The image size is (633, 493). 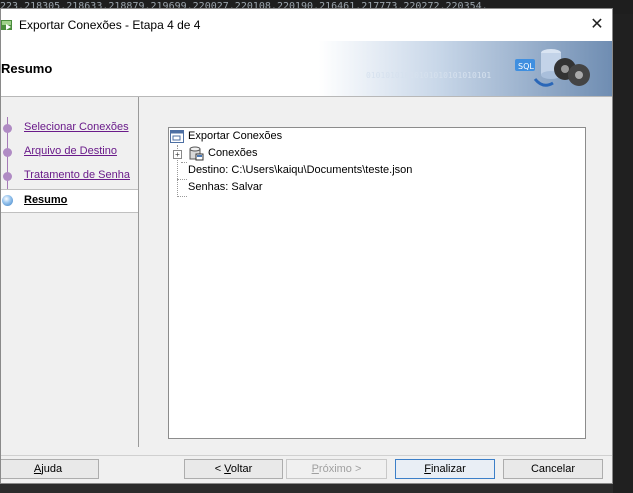 What do you see at coordinates (69, 201) in the screenshot?
I see `step-resumo: Resumo` at bounding box center [69, 201].